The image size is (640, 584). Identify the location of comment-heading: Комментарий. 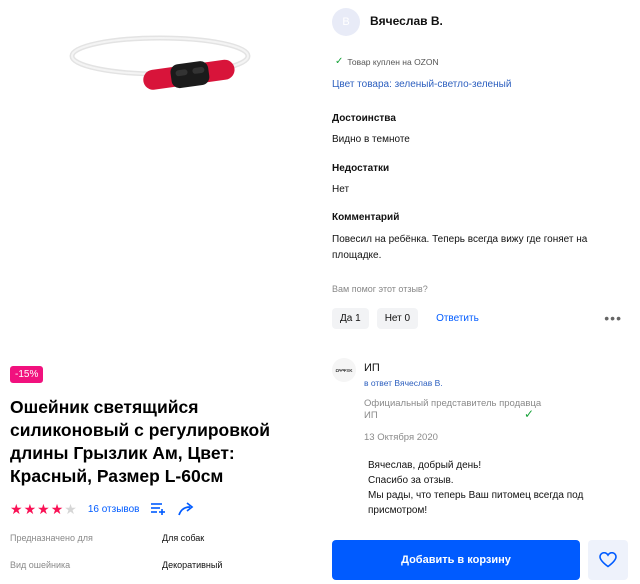
(366, 217).